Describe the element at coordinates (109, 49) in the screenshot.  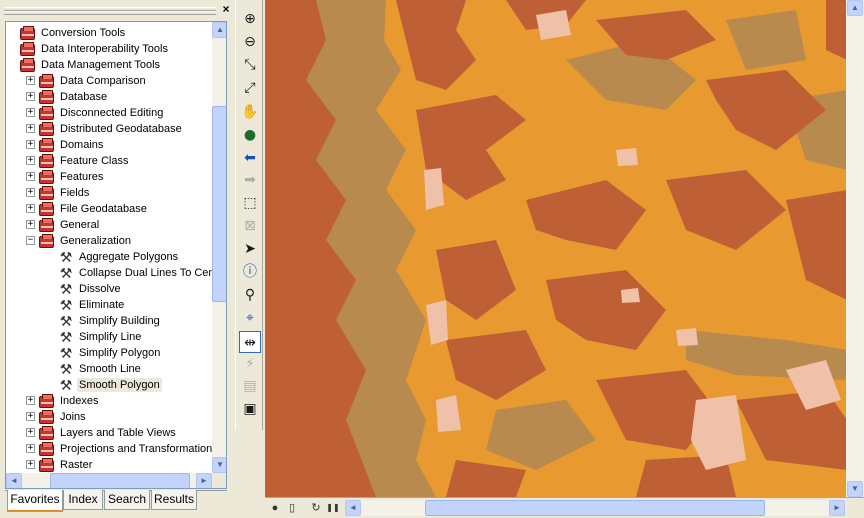
I see `tree-toolbox-item: Data Interoperability Tools` at that location.